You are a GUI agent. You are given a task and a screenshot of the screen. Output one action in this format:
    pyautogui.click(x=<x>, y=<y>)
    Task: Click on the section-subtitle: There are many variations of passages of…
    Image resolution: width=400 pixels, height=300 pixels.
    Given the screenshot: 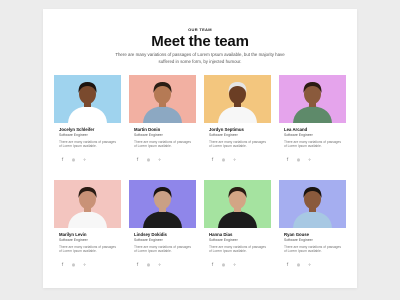 What is the action you would take?
    pyautogui.click(x=200, y=58)
    